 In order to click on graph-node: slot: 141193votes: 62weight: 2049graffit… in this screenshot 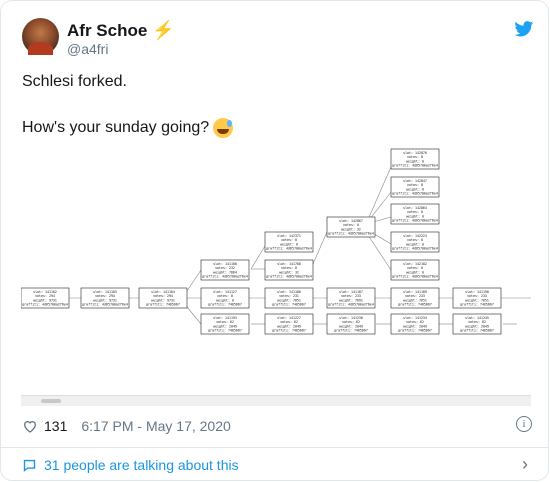, I will do `click(225, 324)`.